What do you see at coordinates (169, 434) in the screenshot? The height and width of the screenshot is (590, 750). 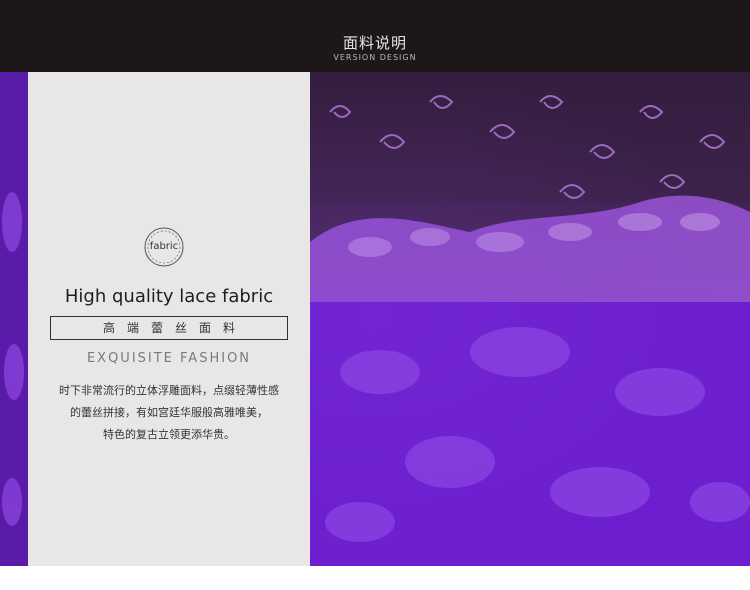 I see `description-line: 特色的复古立领更添华贵。` at bounding box center [169, 434].